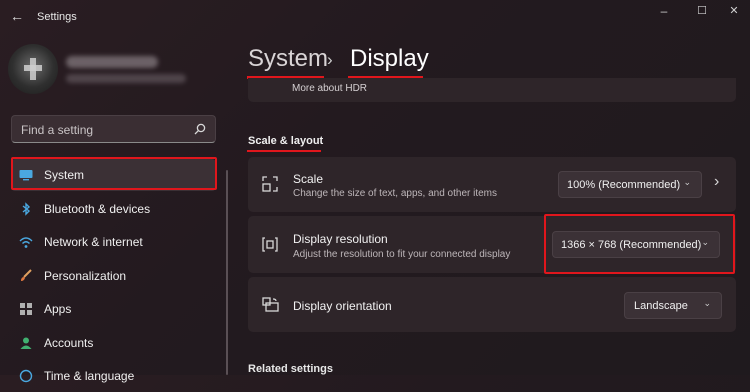  Describe the element at coordinates (702, 11) in the screenshot. I see `maximize-icon: ☐` at that location.